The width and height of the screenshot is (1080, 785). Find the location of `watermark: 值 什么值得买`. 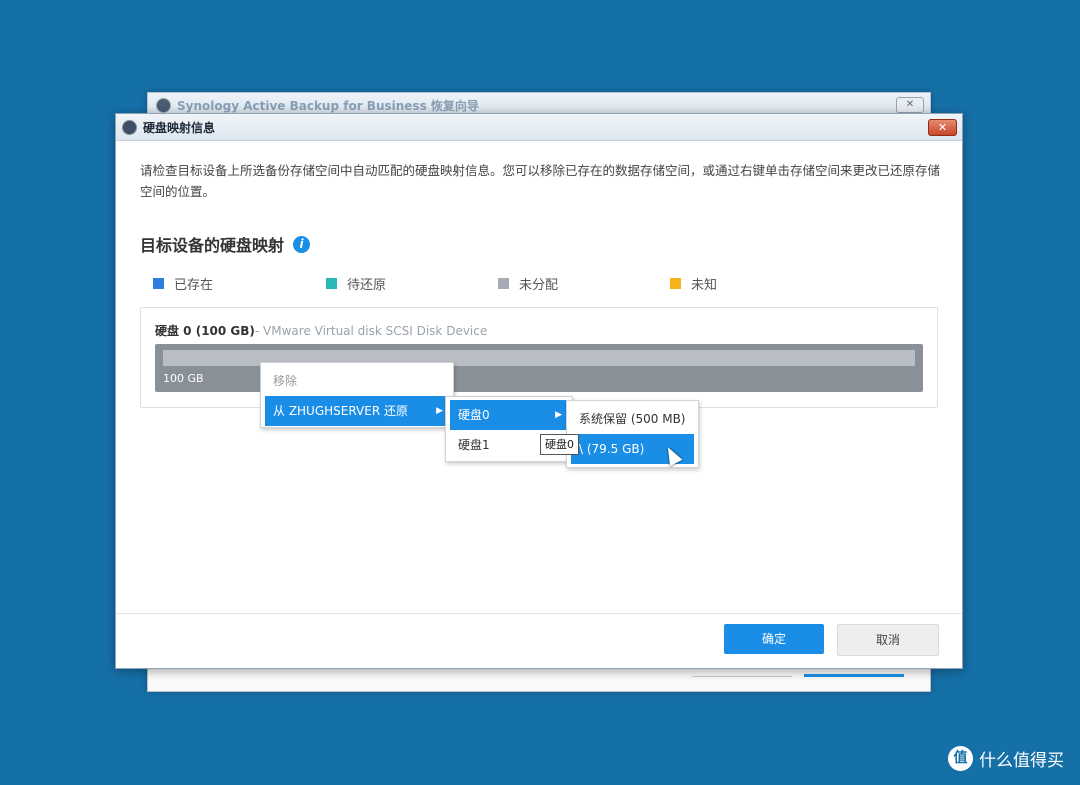

watermark: 值 什么值得买 is located at coordinates (1006, 758).